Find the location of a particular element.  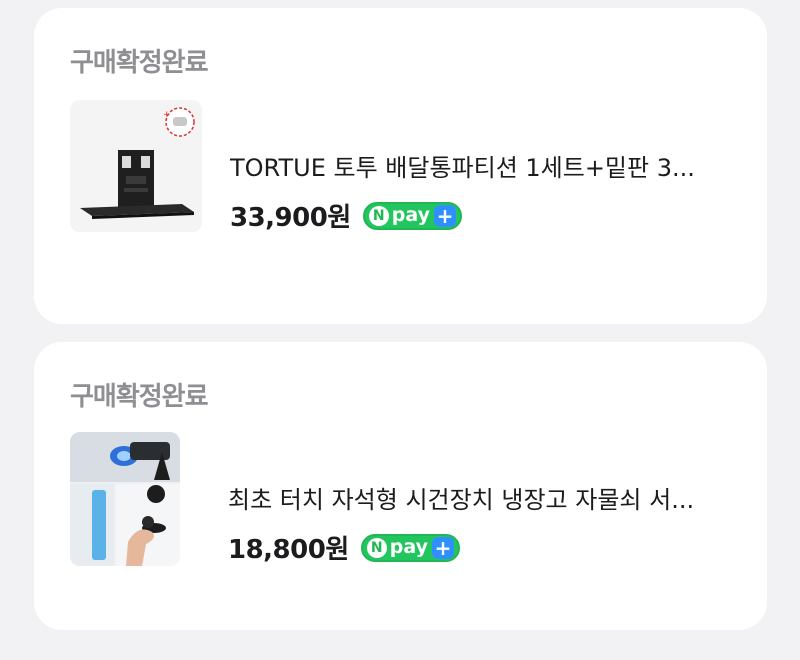

partition-product-icon: + is located at coordinates (136, 166).